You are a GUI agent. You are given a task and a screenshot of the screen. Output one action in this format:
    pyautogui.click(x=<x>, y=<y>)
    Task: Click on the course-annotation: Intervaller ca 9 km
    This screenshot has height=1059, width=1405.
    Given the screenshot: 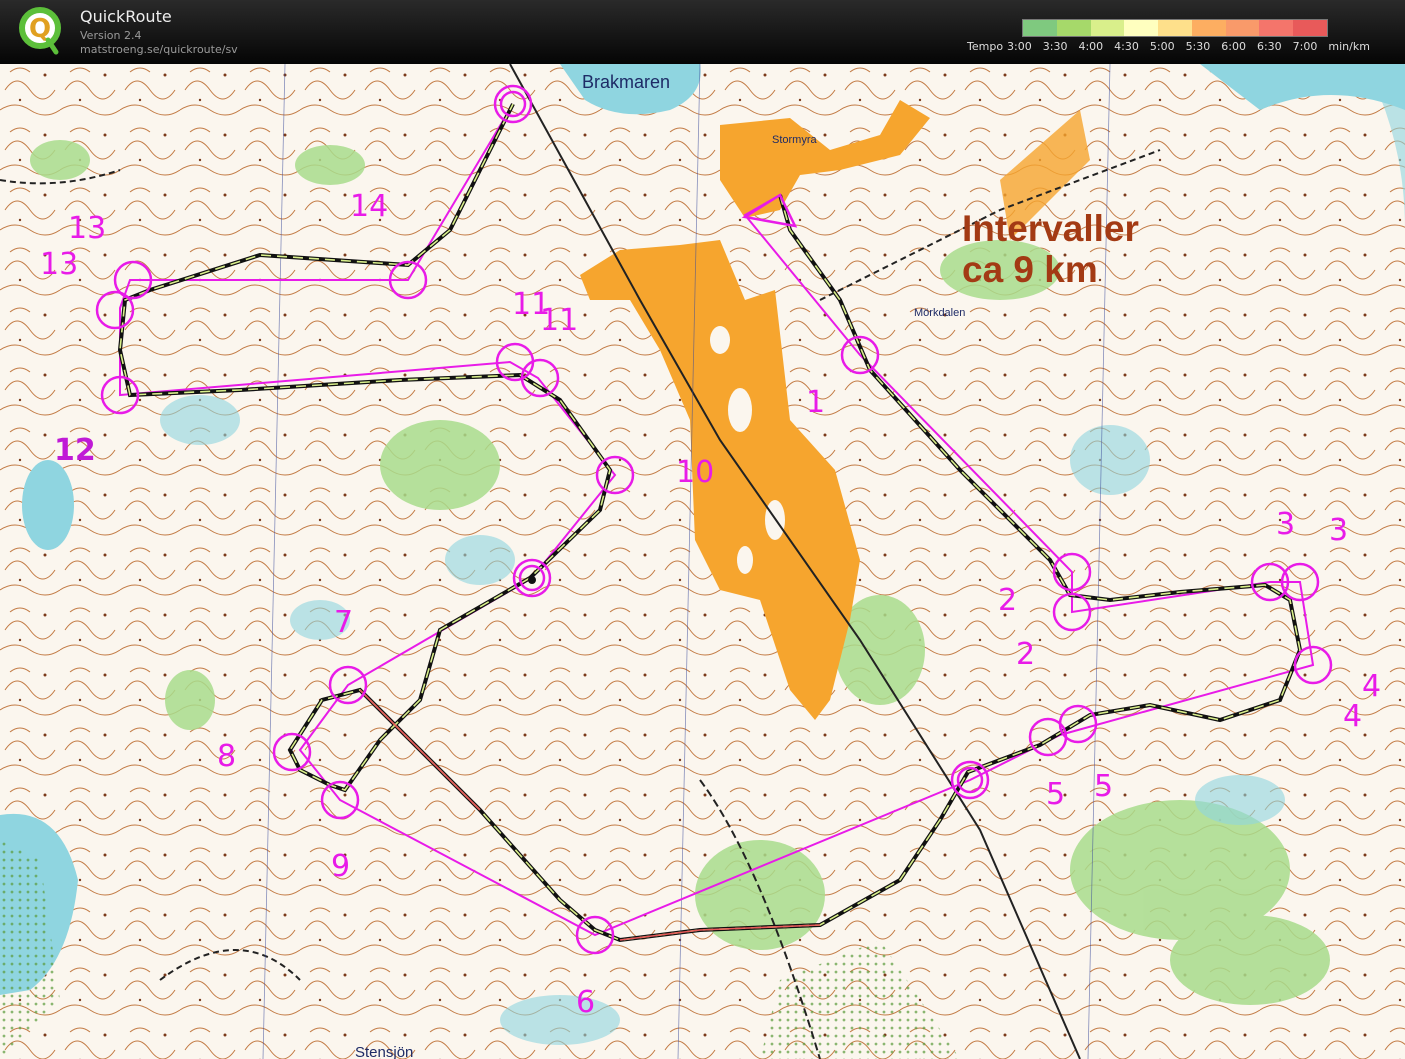 What is the action you would take?
    pyautogui.click(x=1050, y=249)
    